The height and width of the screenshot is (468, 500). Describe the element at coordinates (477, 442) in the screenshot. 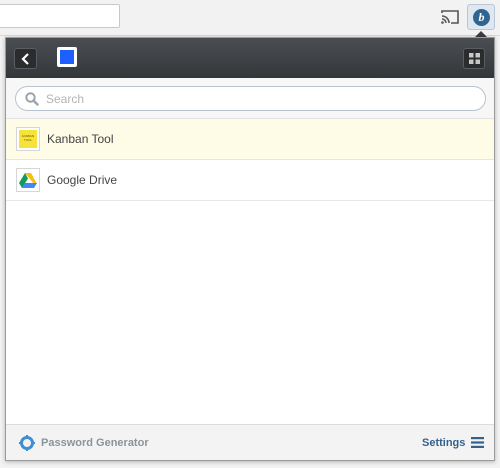

I see `hamburger-menu-icon` at that location.